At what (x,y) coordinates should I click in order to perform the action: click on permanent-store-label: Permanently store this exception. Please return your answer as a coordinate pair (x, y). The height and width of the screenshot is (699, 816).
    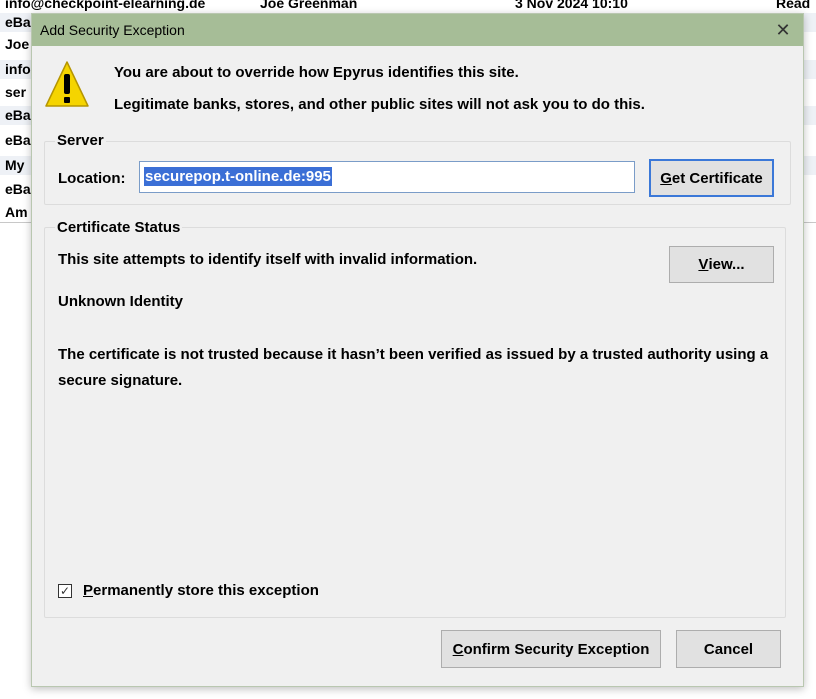
    Looking at the image, I should click on (201, 590).